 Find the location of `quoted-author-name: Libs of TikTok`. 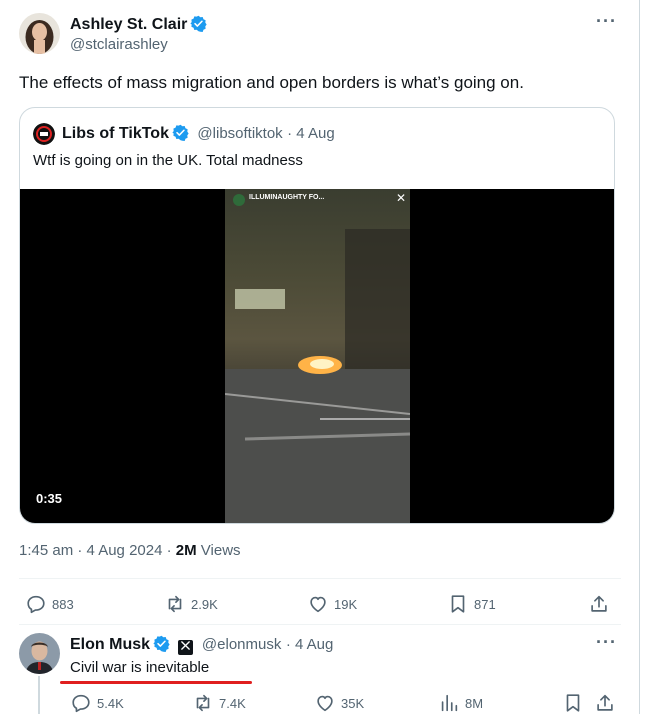

quoted-author-name: Libs of TikTok is located at coordinates (115, 133).